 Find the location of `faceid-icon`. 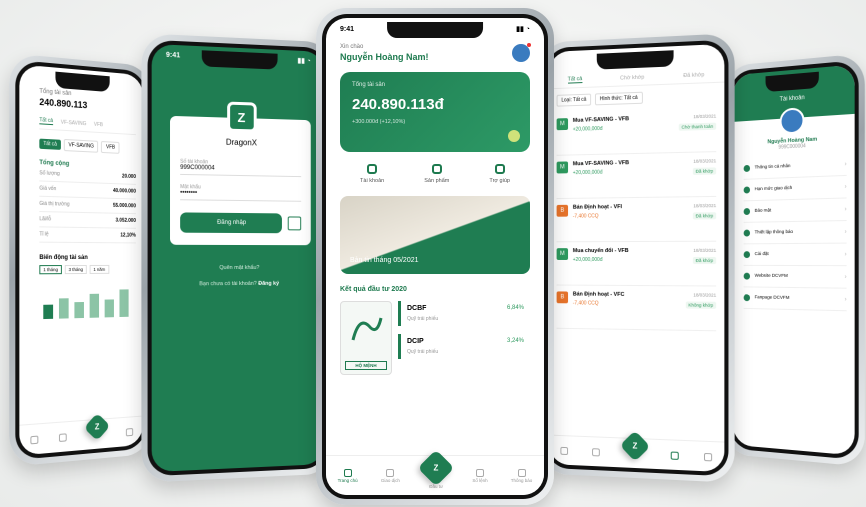

faceid-icon is located at coordinates (294, 223).